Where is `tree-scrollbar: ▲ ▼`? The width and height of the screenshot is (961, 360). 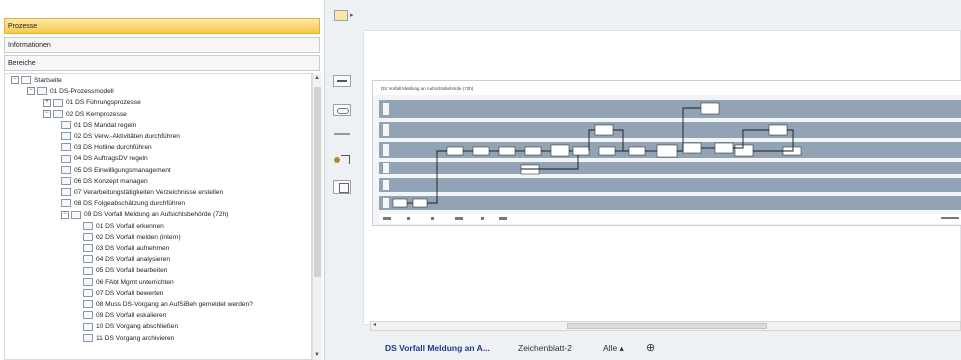 tree-scrollbar: ▲ ▼ is located at coordinates (317, 216).